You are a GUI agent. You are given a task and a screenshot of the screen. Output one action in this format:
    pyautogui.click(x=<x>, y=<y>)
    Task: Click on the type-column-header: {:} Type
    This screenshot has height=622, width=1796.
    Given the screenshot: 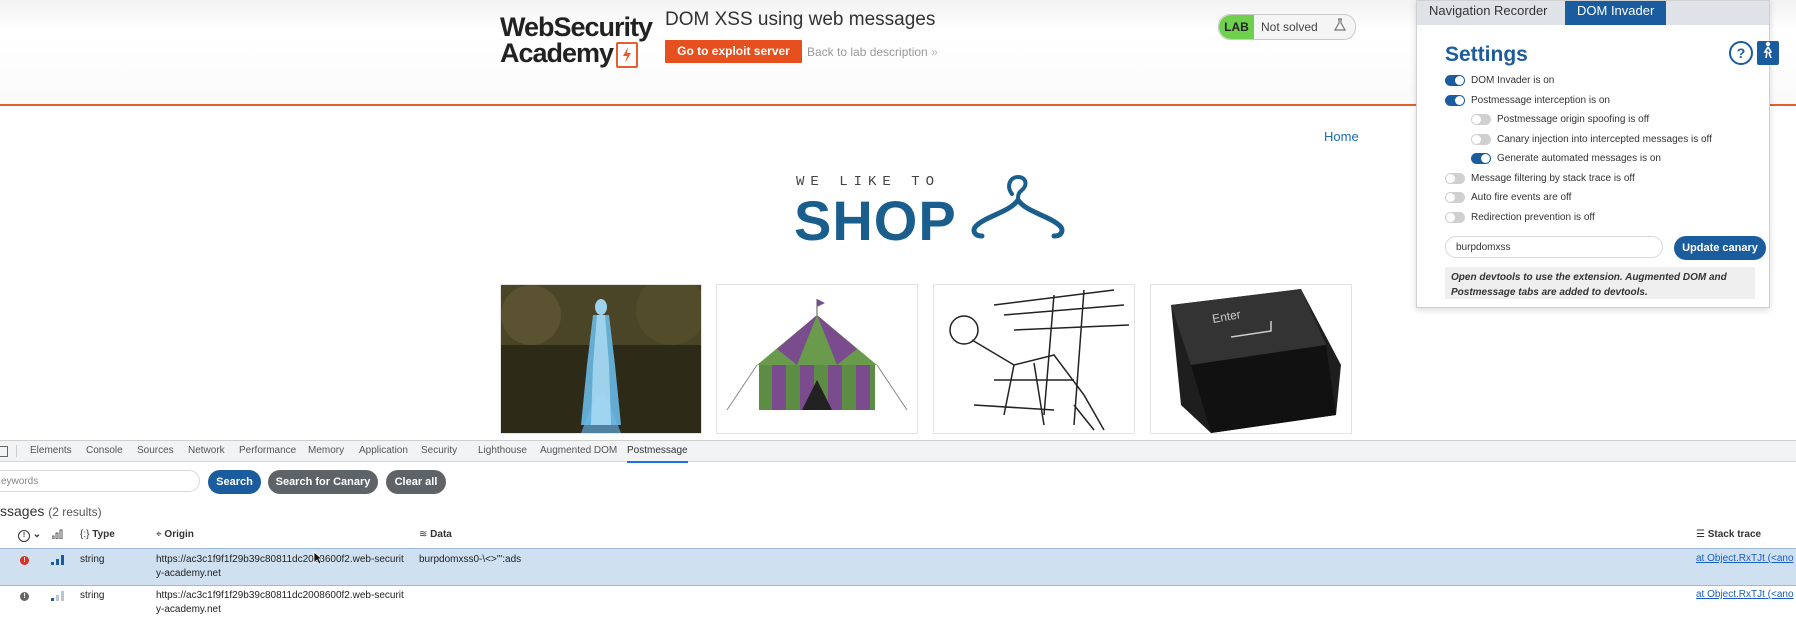 What is the action you would take?
    pyautogui.click(x=97, y=534)
    